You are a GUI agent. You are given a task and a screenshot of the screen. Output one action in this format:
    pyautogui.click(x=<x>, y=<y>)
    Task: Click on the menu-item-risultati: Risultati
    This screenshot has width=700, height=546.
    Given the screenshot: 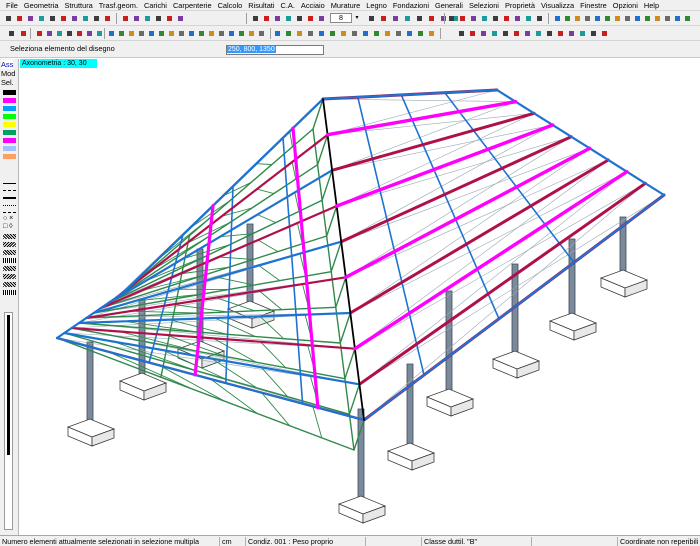 What is the action you would take?
    pyautogui.click(x=261, y=5)
    